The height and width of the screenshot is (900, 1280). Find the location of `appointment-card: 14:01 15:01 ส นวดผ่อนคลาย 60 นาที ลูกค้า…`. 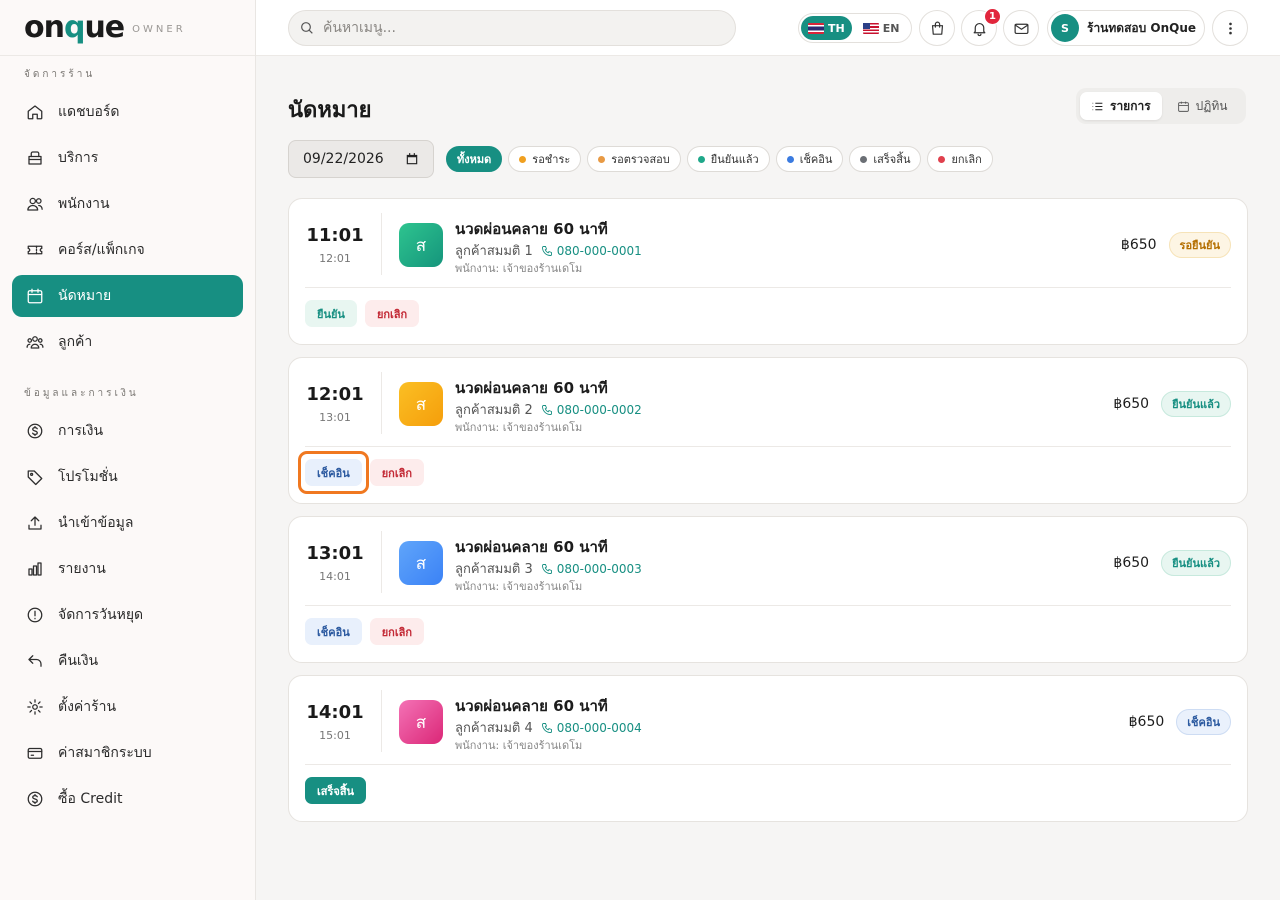

appointment-card: 14:01 15:01 ส นวดผ่อนคลาย 60 นาที ลูกค้า… is located at coordinates (768, 748).